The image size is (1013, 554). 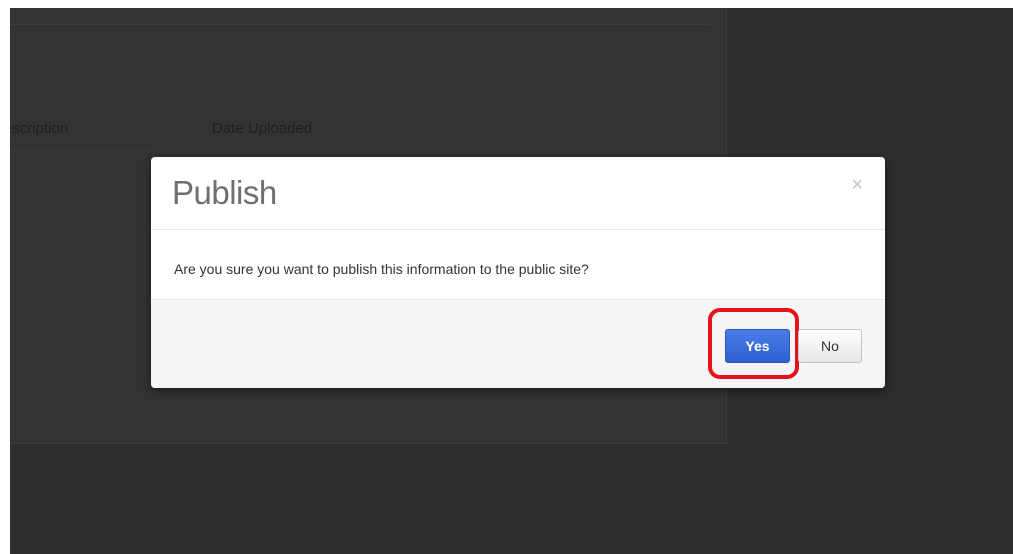 I want to click on table-header: escription Date Uploaded, so click(x=360, y=127).